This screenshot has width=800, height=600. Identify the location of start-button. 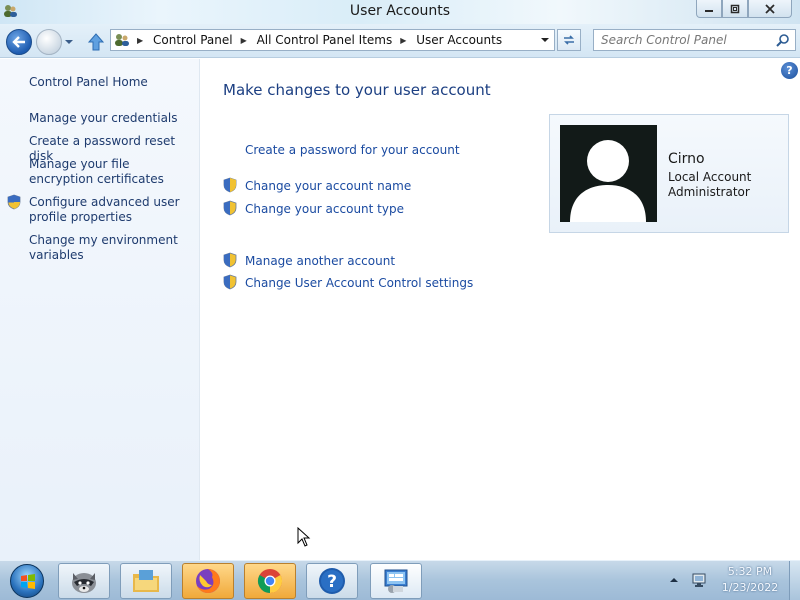
(27, 581).